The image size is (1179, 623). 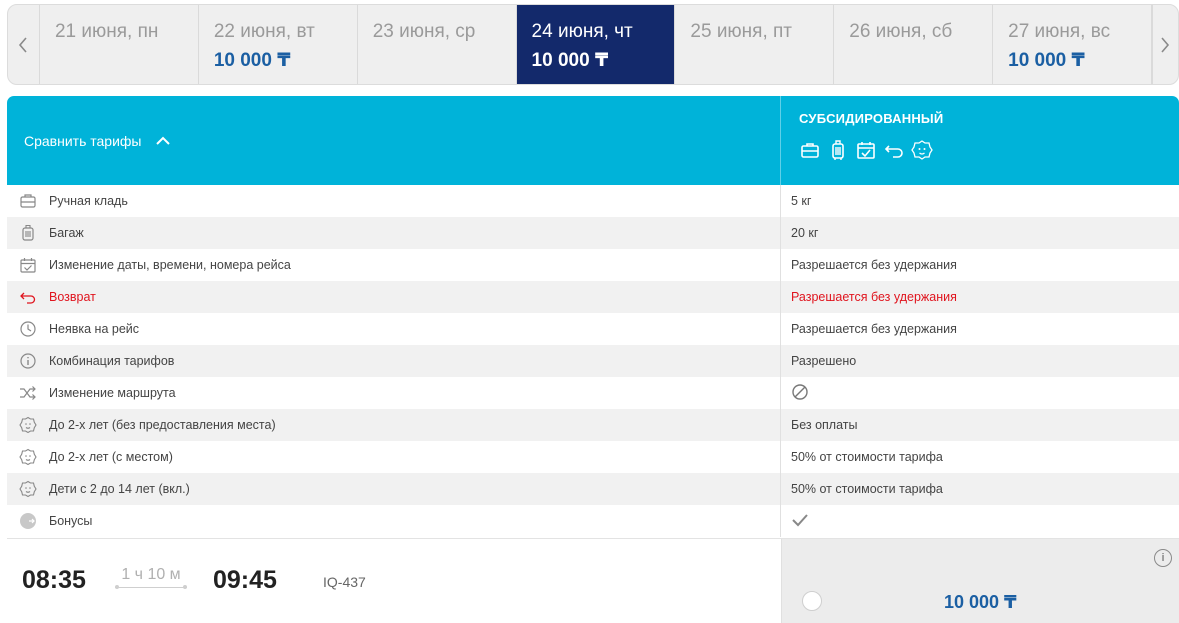 I want to click on date-tab: 27 июня, вс 10 000 ₸, so click(x=1072, y=44).